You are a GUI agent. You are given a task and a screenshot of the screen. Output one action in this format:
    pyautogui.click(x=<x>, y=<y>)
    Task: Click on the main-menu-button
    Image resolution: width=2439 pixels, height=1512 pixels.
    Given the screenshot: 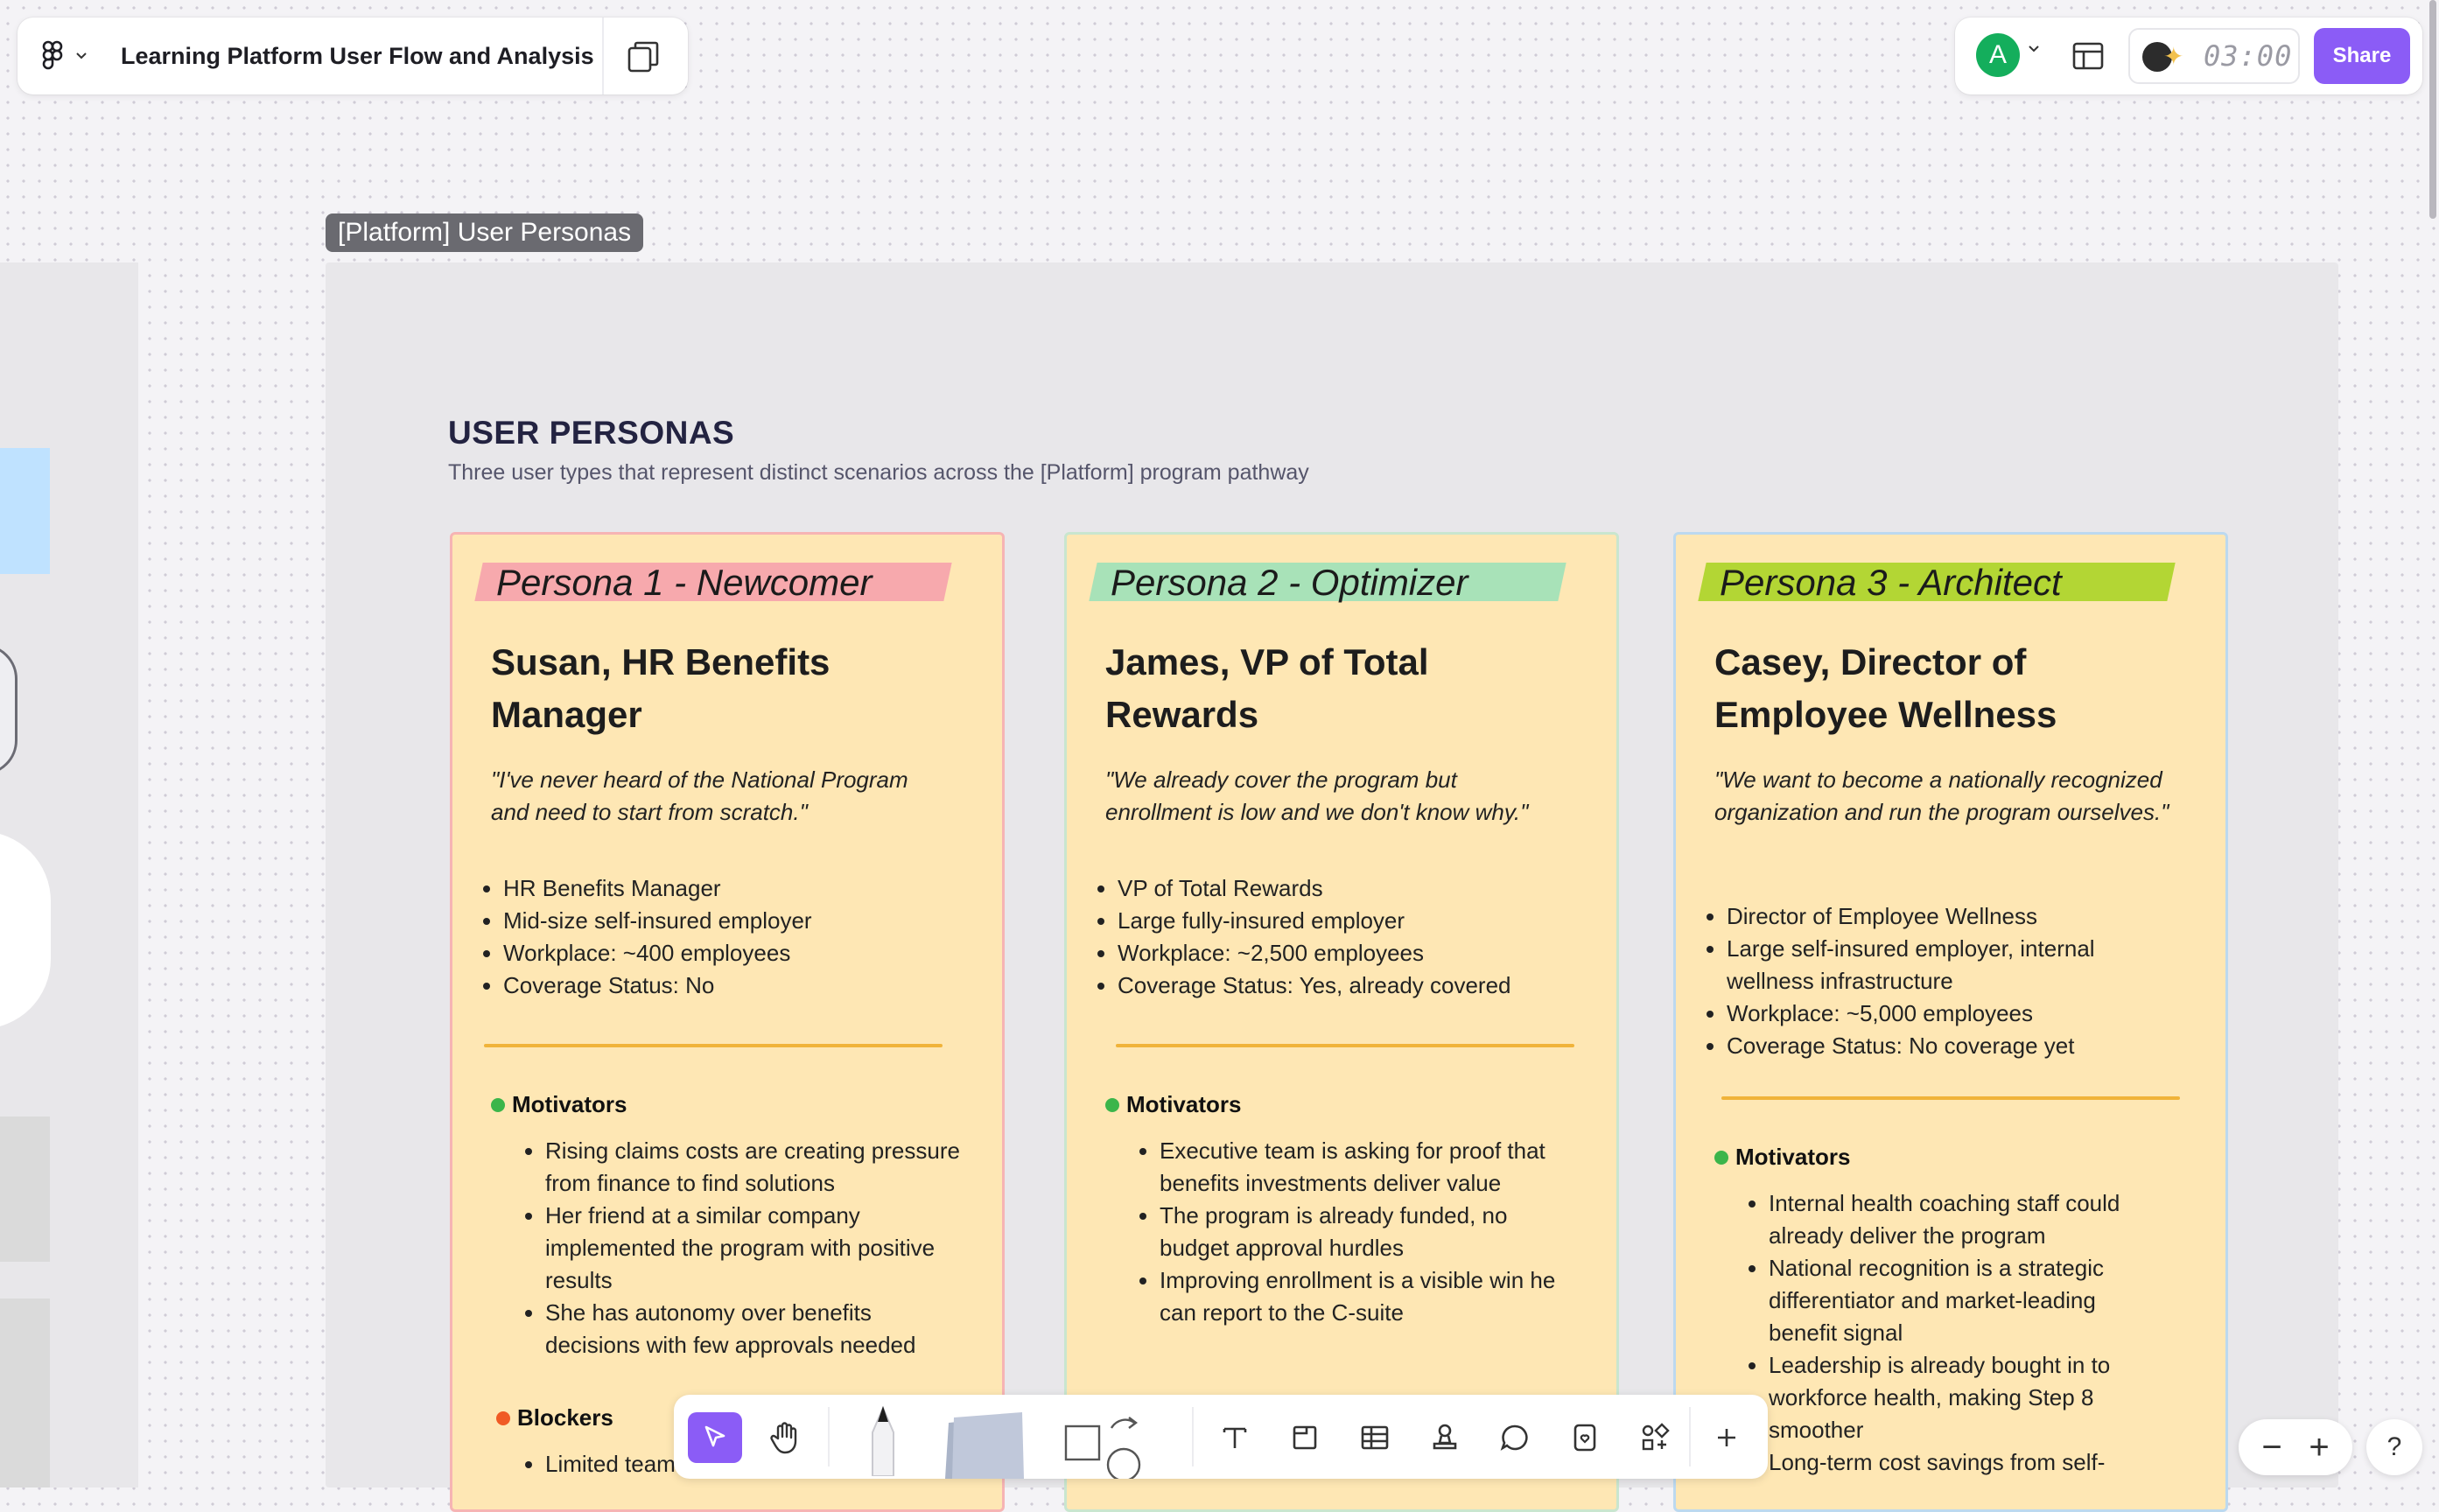 What is the action you would take?
    pyautogui.click(x=77, y=56)
    